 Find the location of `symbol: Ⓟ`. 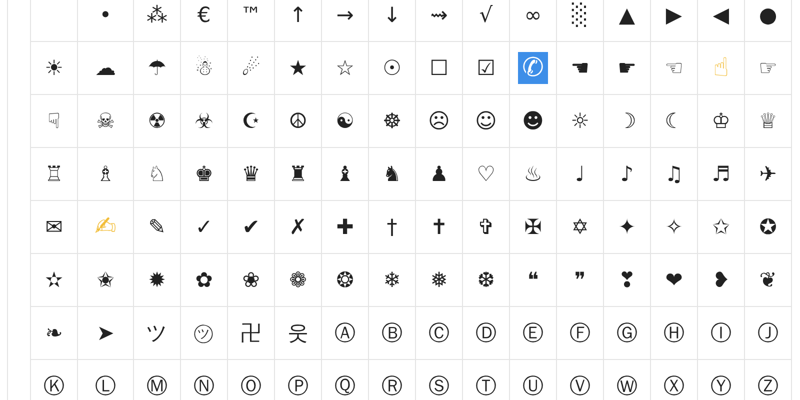

symbol: Ⓟ is located at coordinates (298, 386).